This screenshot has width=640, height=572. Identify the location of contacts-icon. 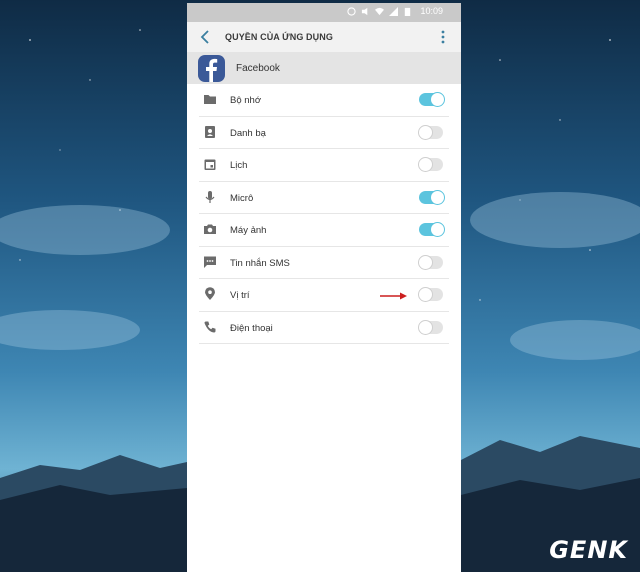
(210, 131).